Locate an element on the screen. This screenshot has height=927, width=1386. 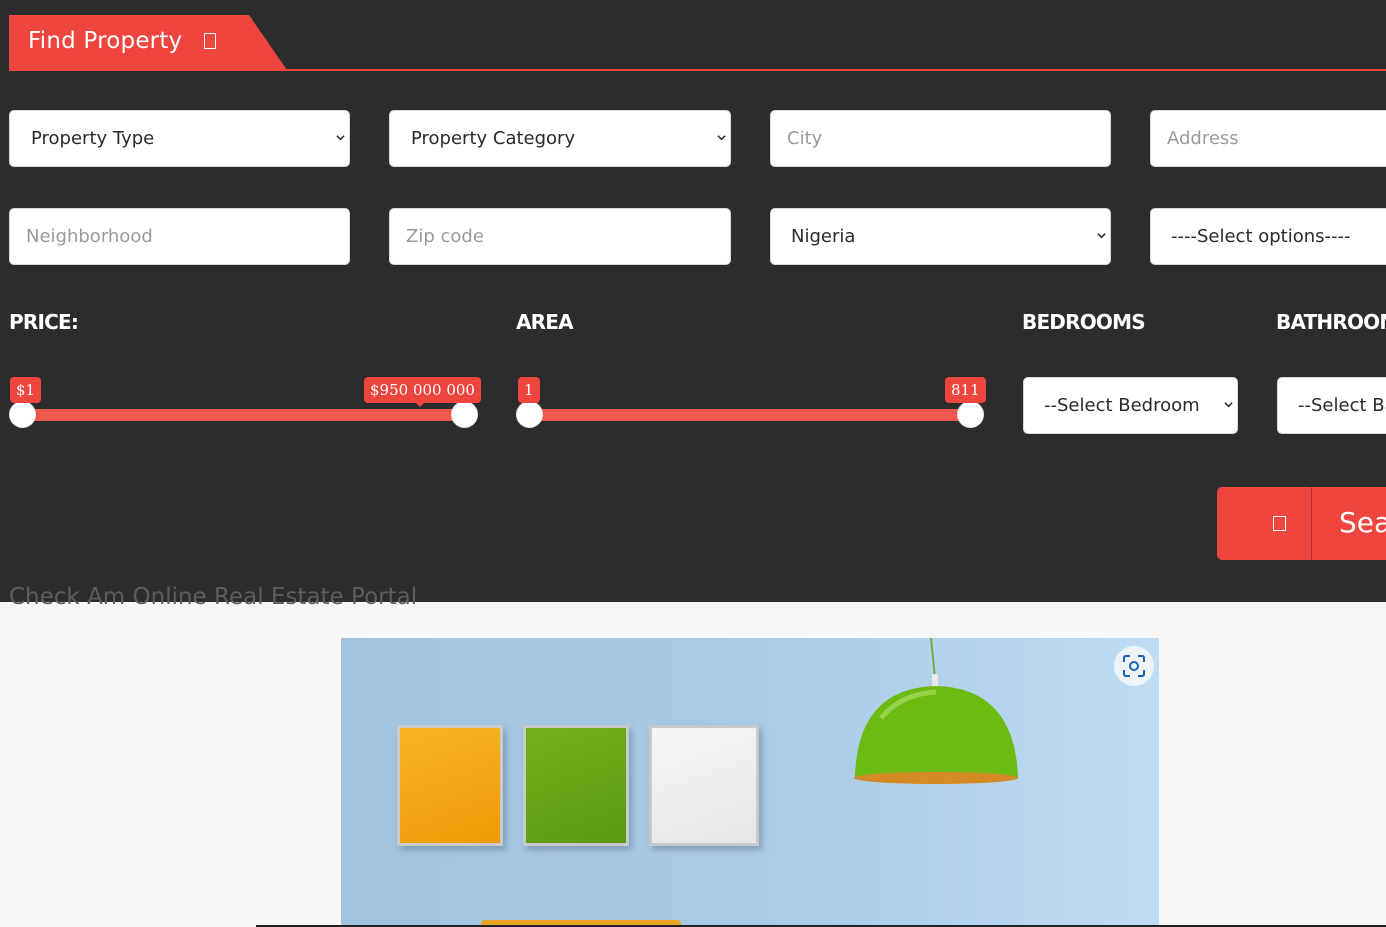
search-button-divider is located at coordinates (1311, 523).